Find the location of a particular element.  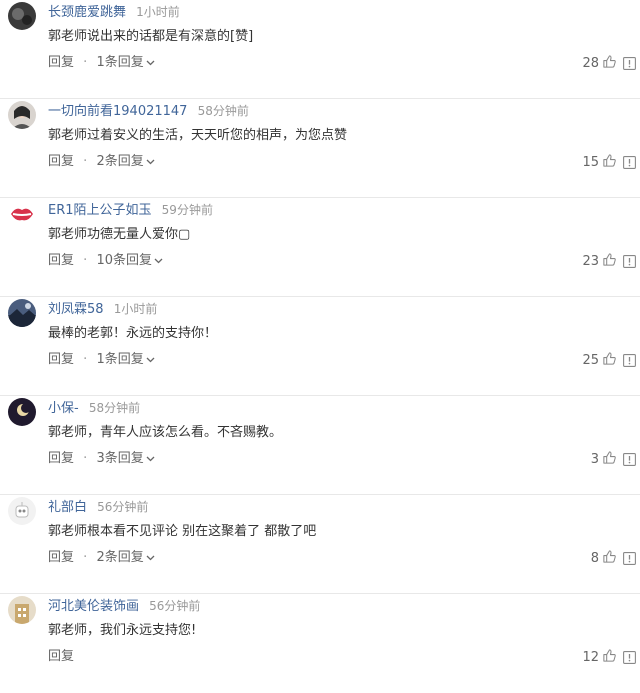

comment-header: 河北美伦装饰画 56分钟前 is located at coordinates (124, 606).